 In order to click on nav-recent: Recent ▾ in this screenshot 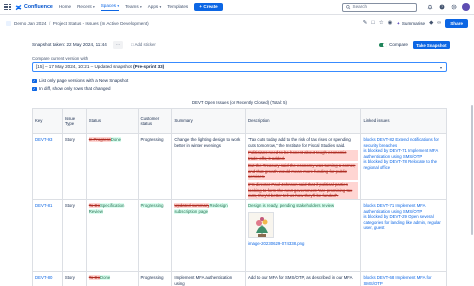, I will do `click(86, 7)`.